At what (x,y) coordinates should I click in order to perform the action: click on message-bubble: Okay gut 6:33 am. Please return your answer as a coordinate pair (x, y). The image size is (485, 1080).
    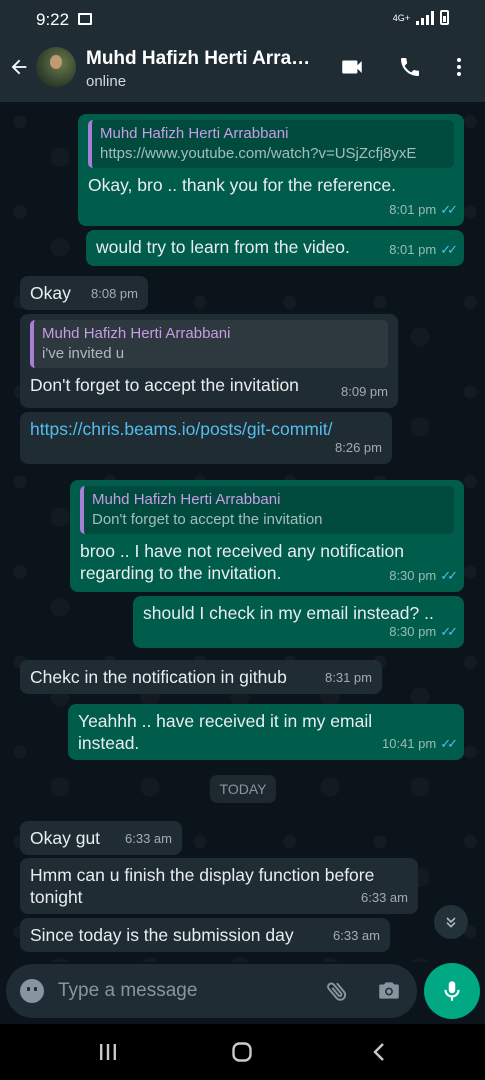
    Looking at the image, I should click on (101, 838).